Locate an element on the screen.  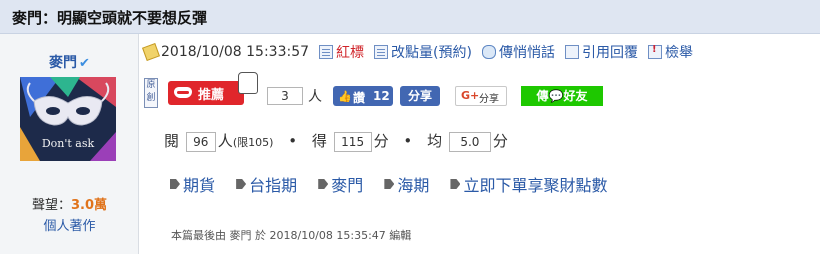
post-stats: 閱 96 人(限105) • 得 115 分 • 均 5.0 分 is located at coordinates (336, 141).